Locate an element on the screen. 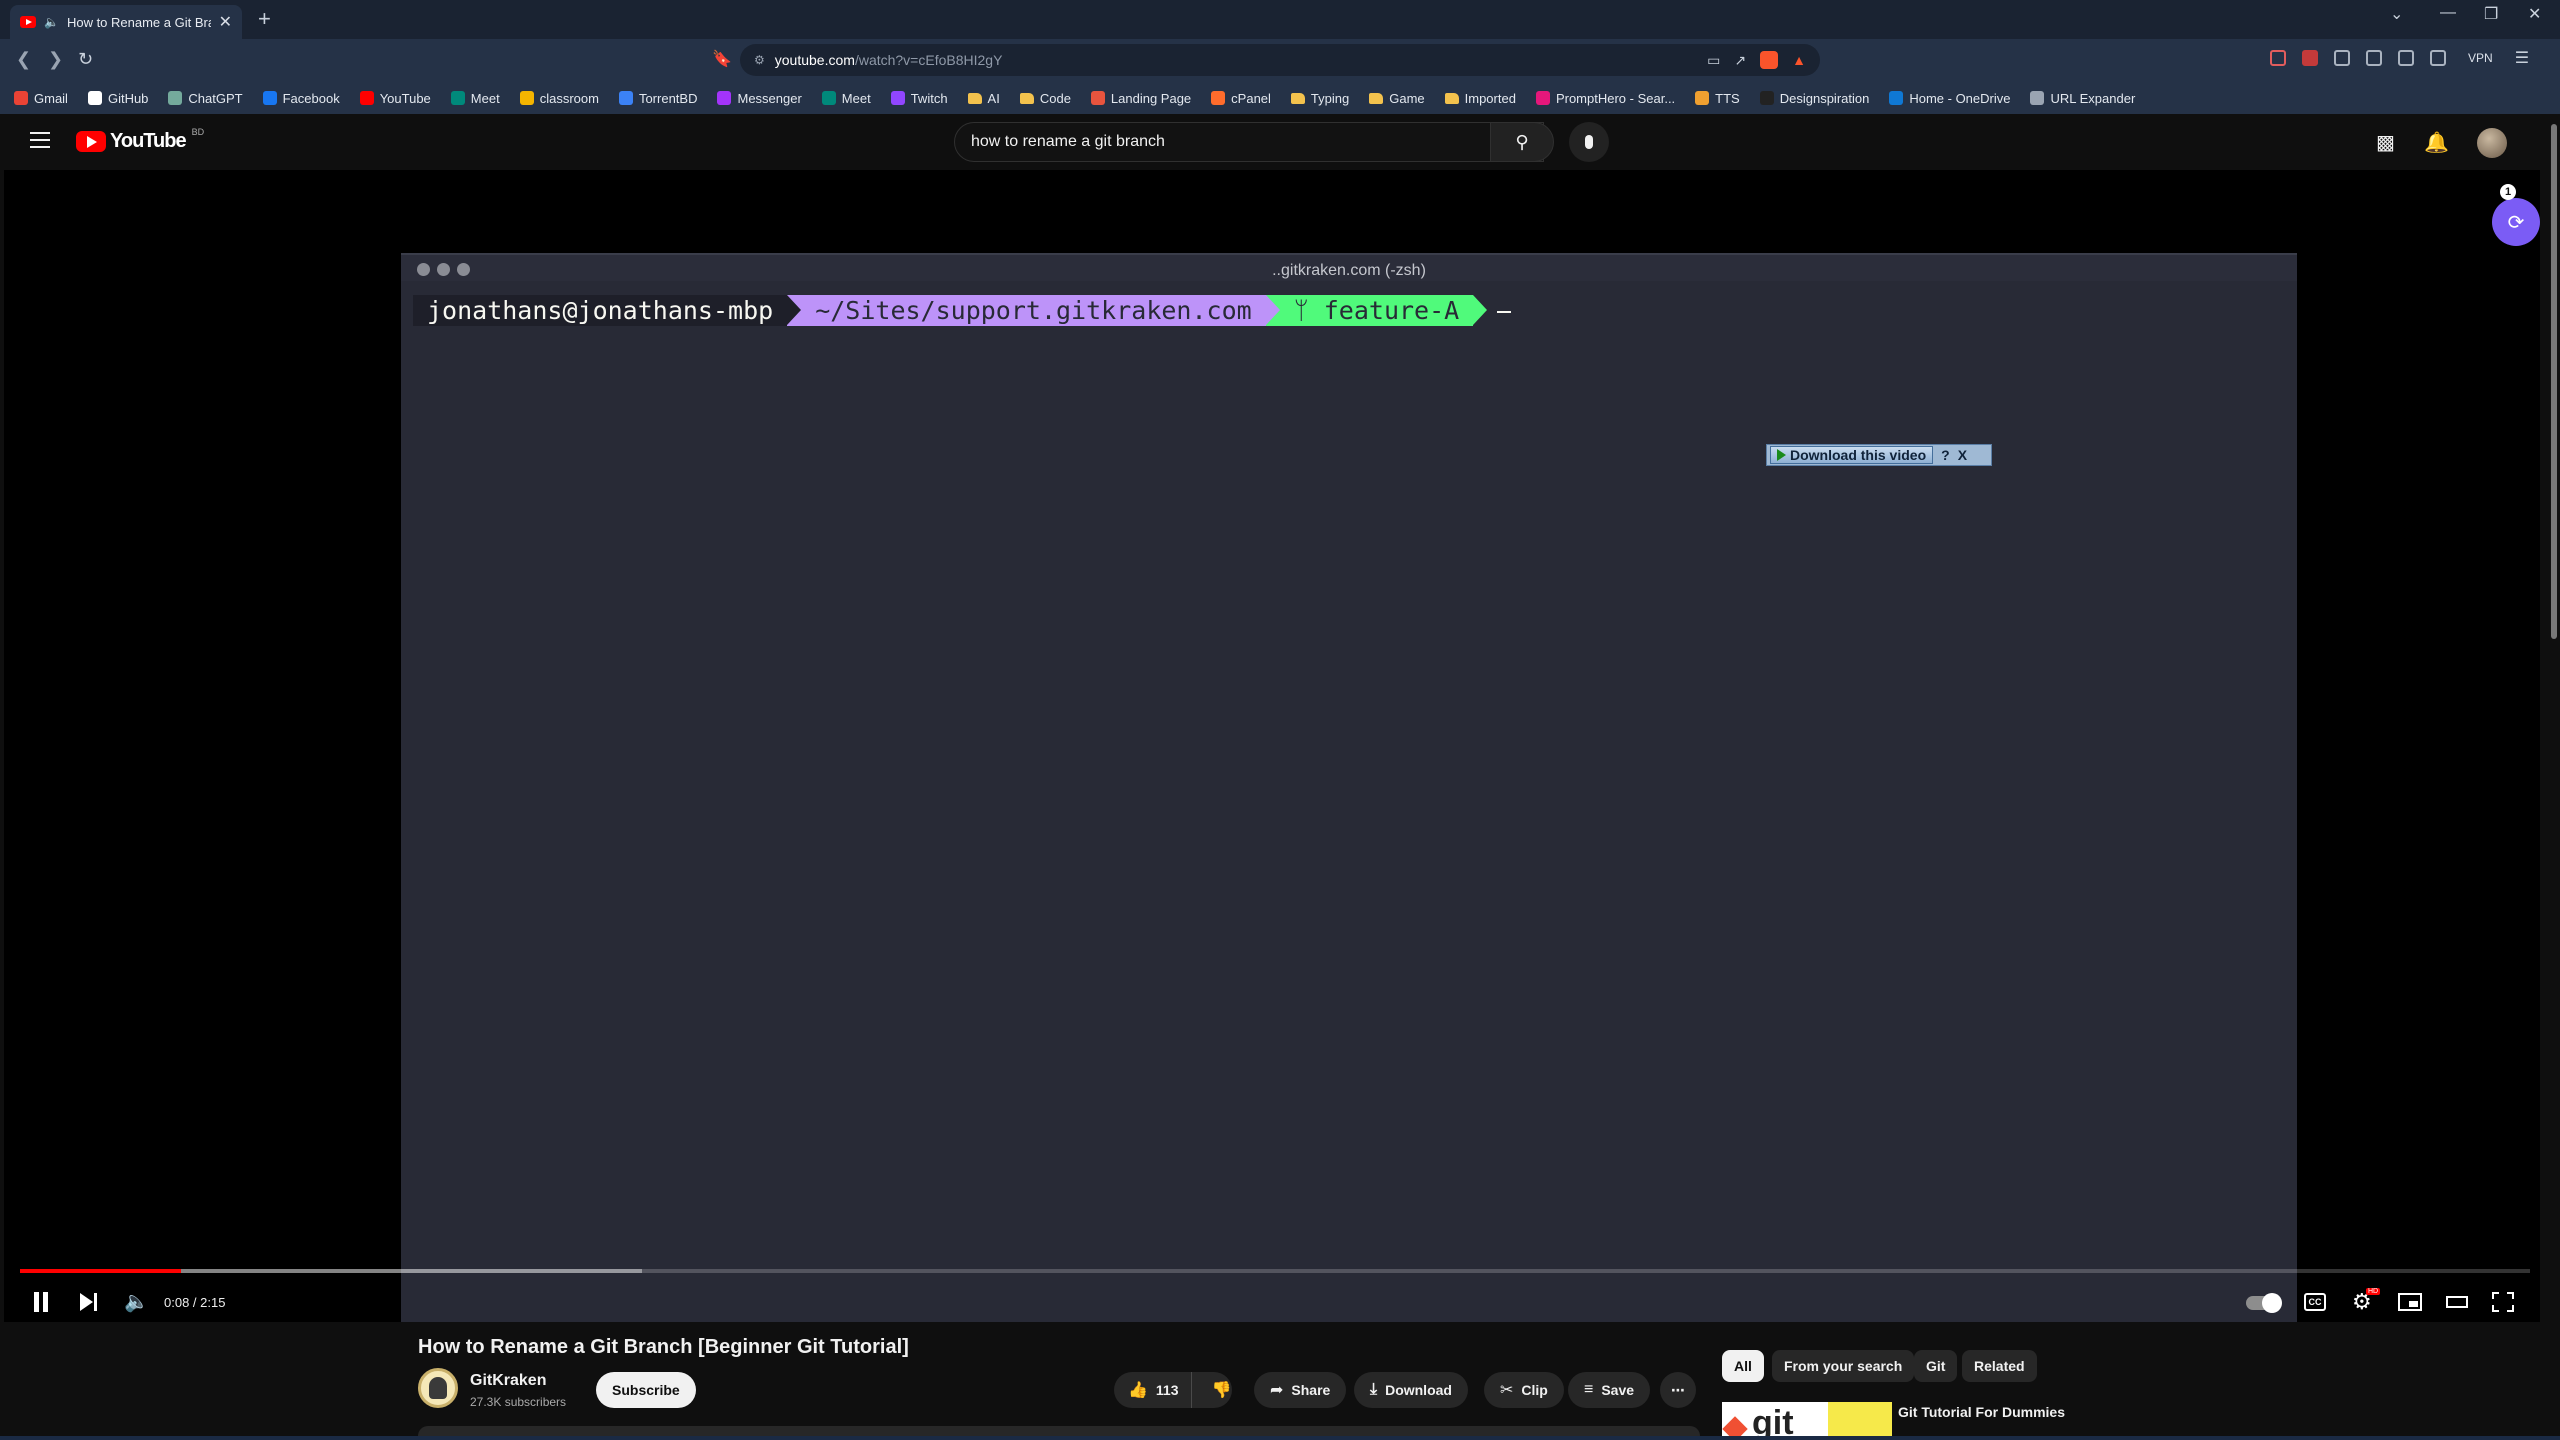 The image size is (2560, 1440). wallet-icon is located at coordinates (2438, 58).